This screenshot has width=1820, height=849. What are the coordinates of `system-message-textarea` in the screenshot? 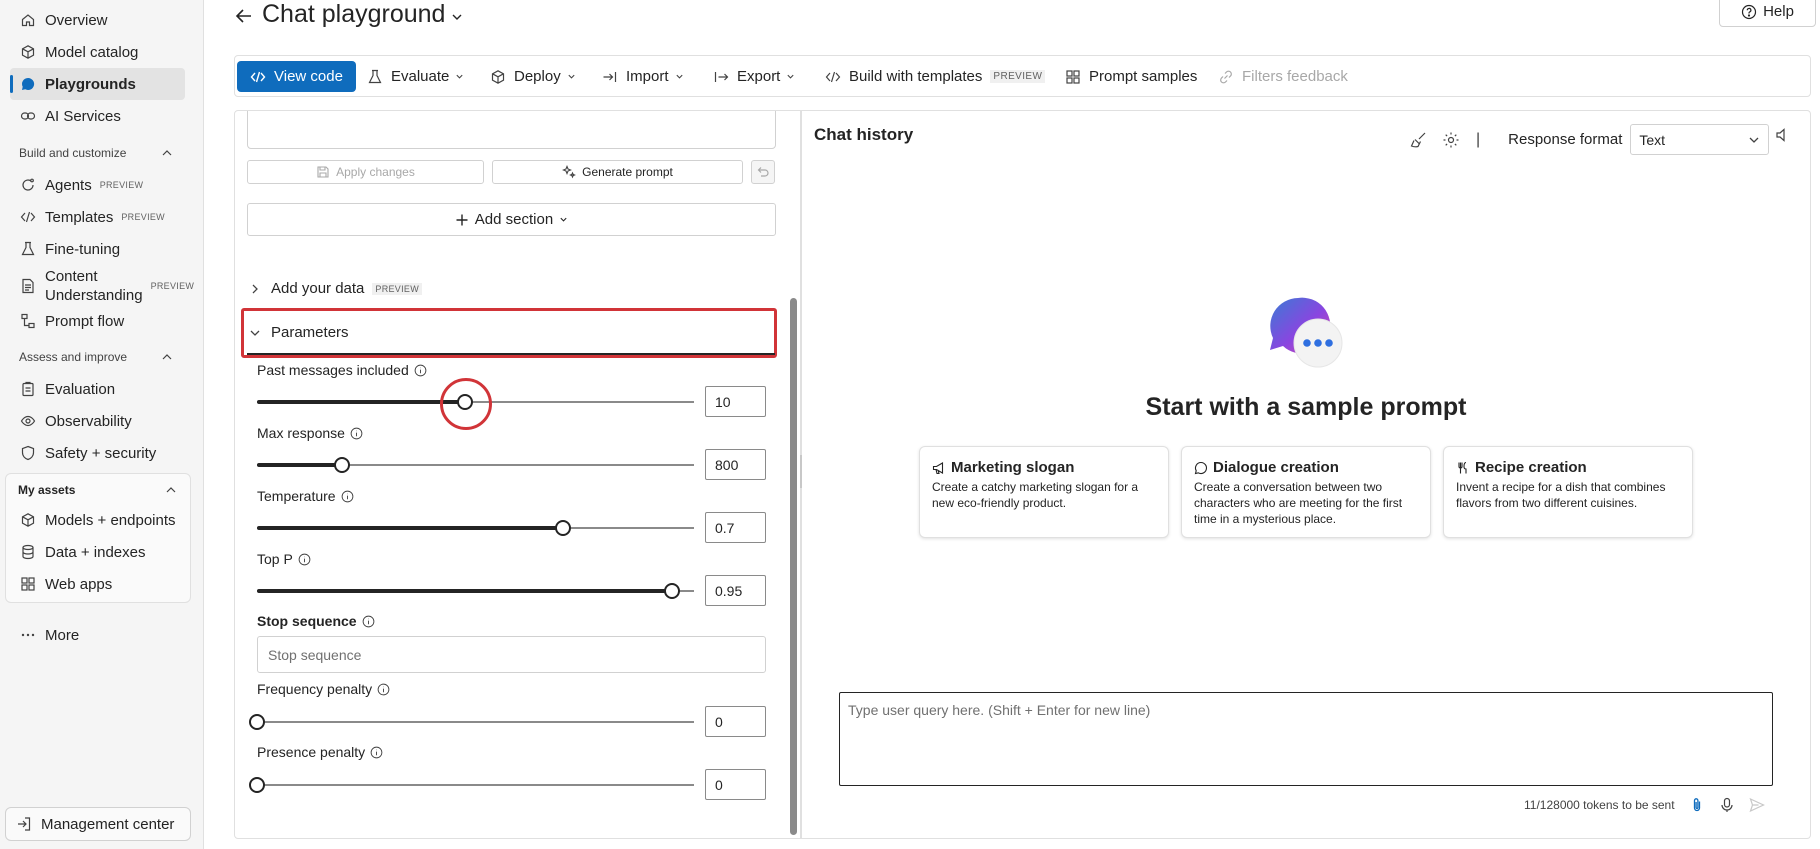 It's located at (511, 130).